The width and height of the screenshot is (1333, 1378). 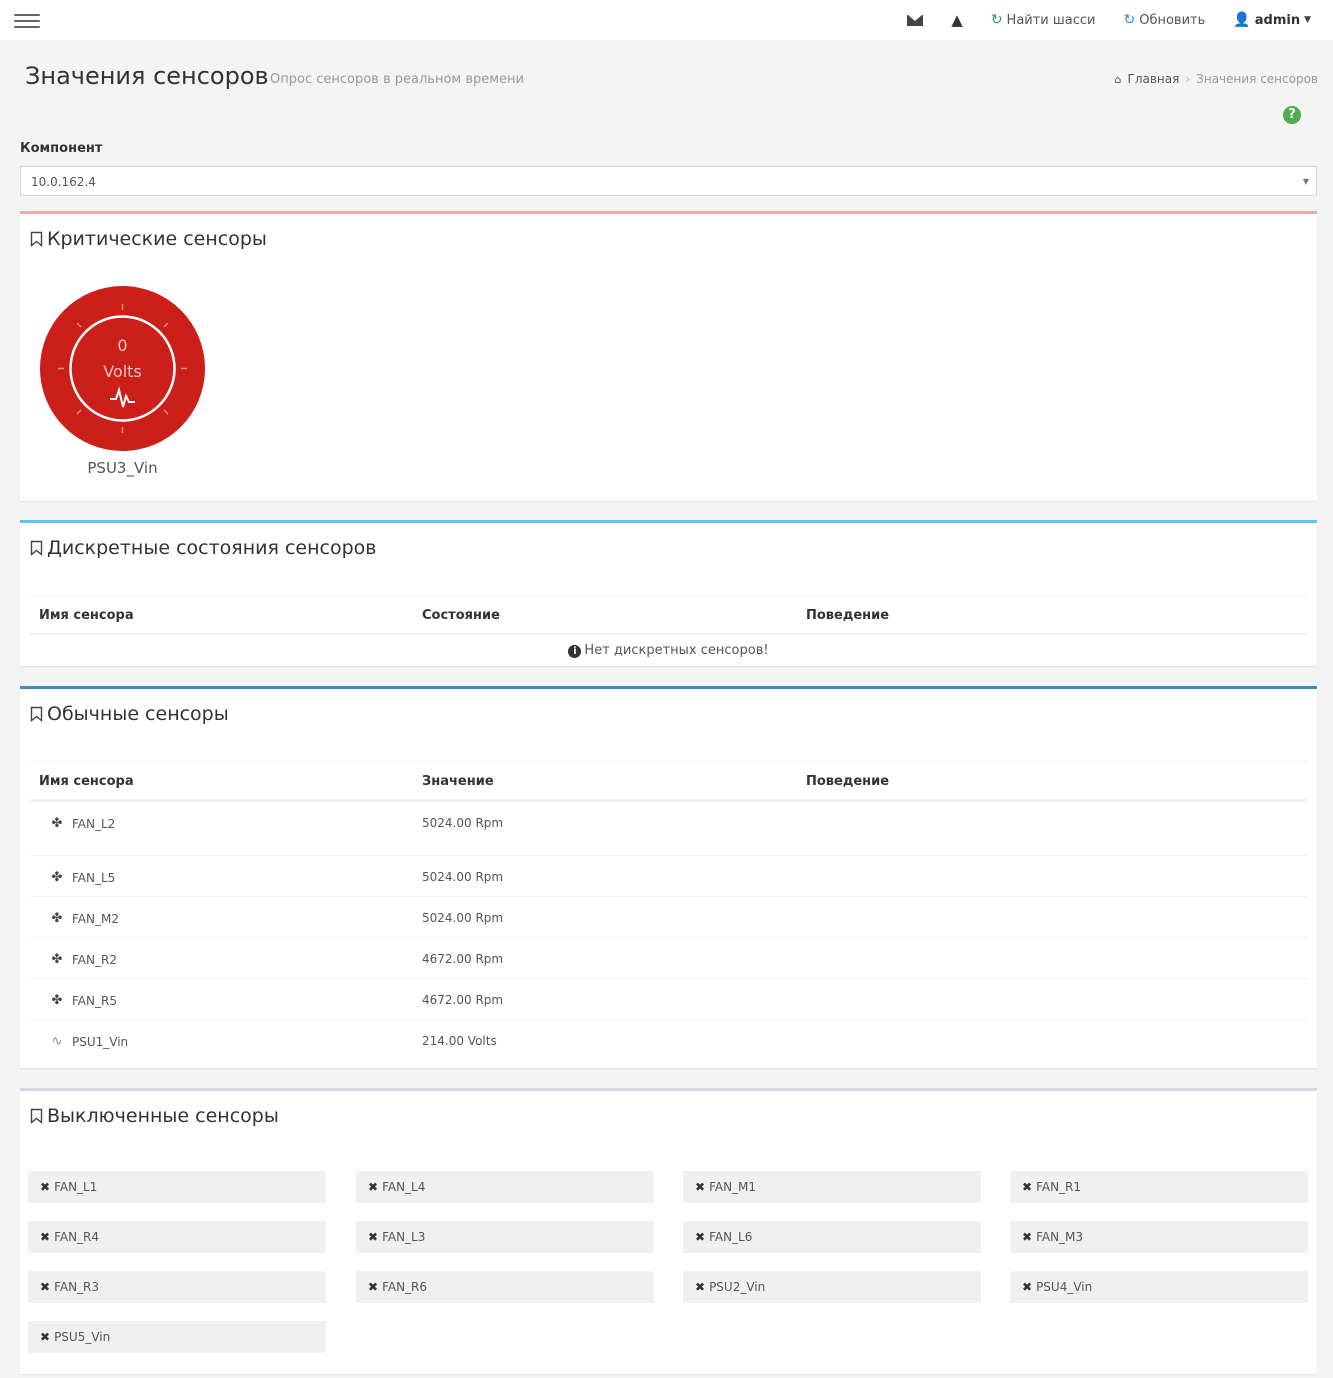 What do you see at coordinates (147, 76) in the screenshot?
I see `page-title: Значения сенсоров` at bounding box center [147, 76].